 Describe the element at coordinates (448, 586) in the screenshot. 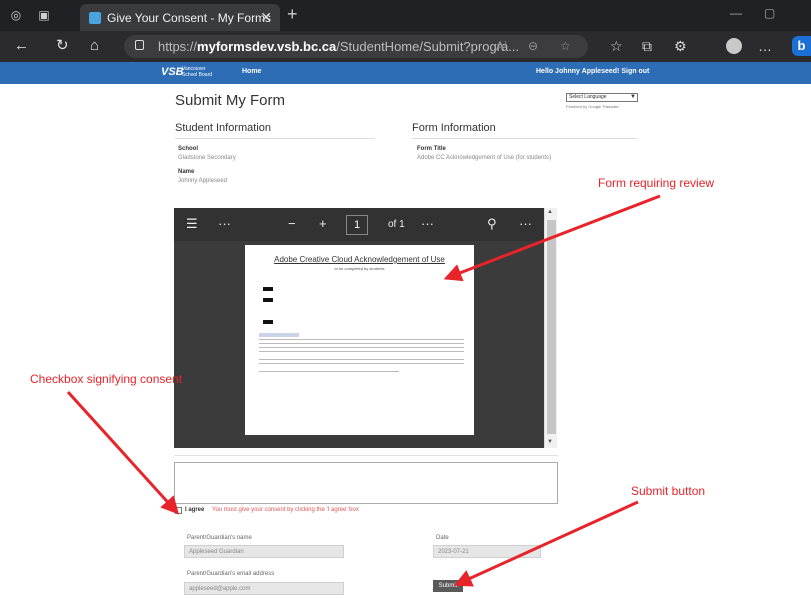

I see `submit-button: Submit` at that location.